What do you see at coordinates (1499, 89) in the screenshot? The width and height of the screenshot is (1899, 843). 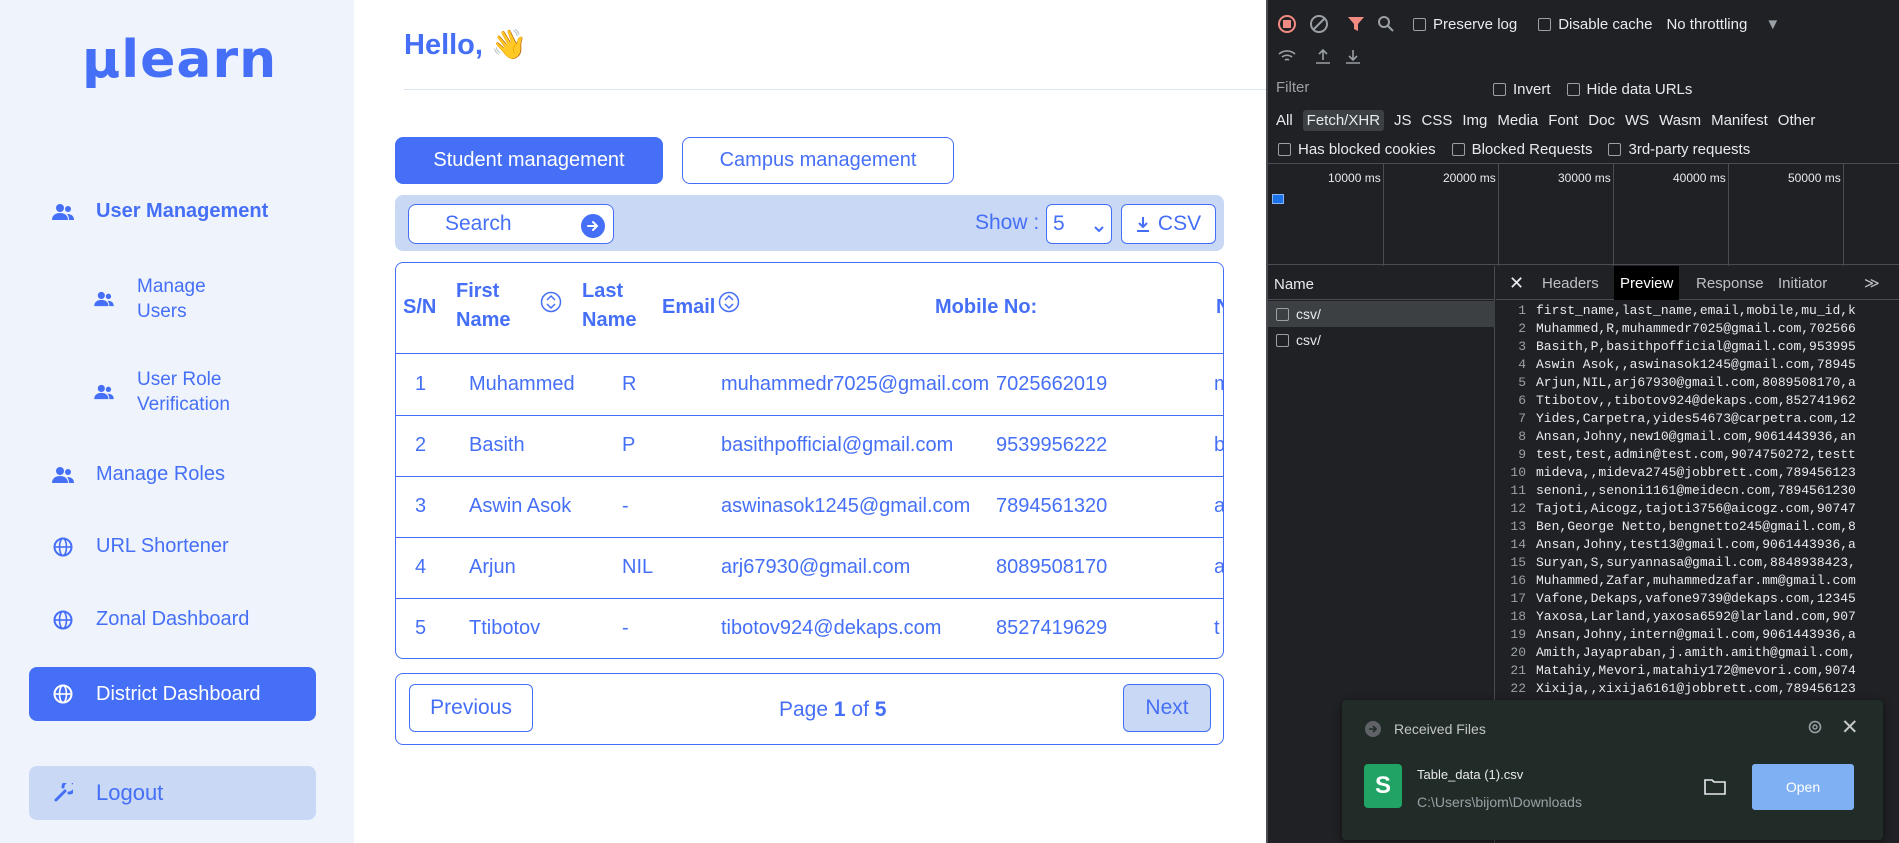 I see `invert-checkbox` at bounding box center [1499, 89].